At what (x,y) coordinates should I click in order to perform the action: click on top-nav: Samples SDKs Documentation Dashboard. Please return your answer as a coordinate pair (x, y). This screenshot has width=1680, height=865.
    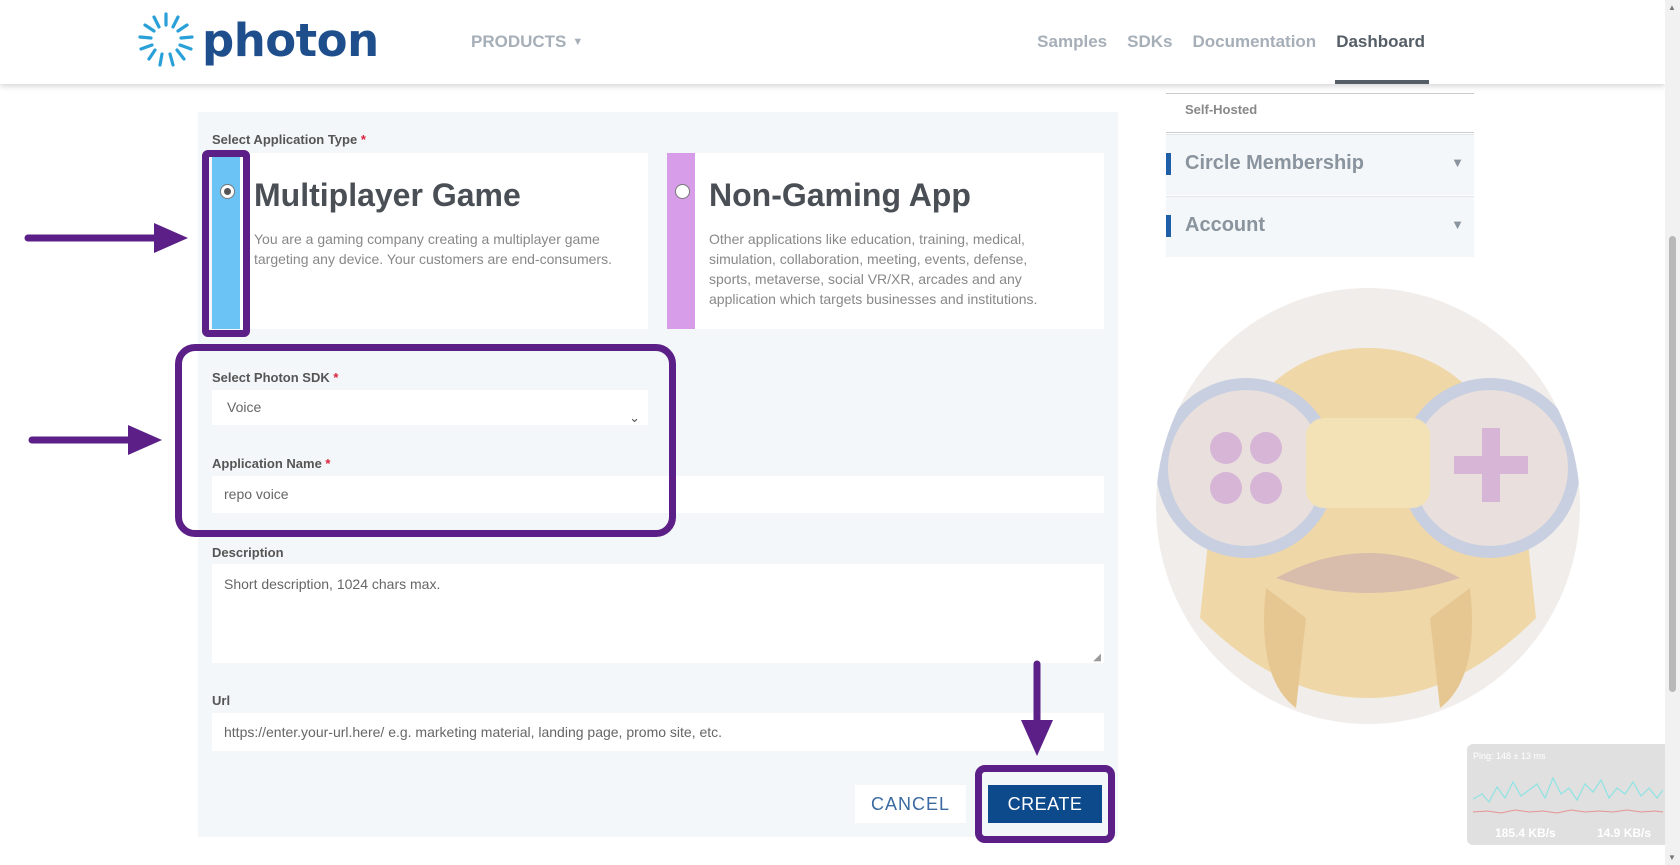
    Looking at the image, I should click on (1233, 58).